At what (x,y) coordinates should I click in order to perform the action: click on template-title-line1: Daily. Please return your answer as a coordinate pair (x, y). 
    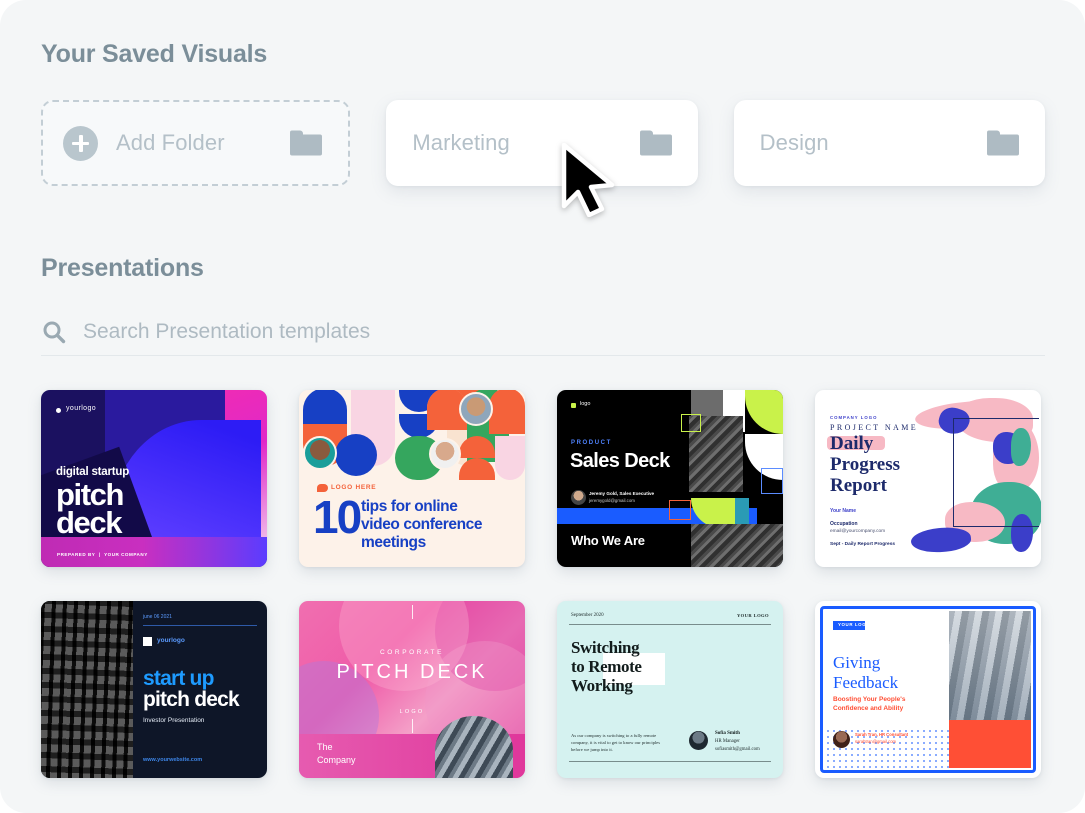
    Looking at the image, I should click on (852, 443).